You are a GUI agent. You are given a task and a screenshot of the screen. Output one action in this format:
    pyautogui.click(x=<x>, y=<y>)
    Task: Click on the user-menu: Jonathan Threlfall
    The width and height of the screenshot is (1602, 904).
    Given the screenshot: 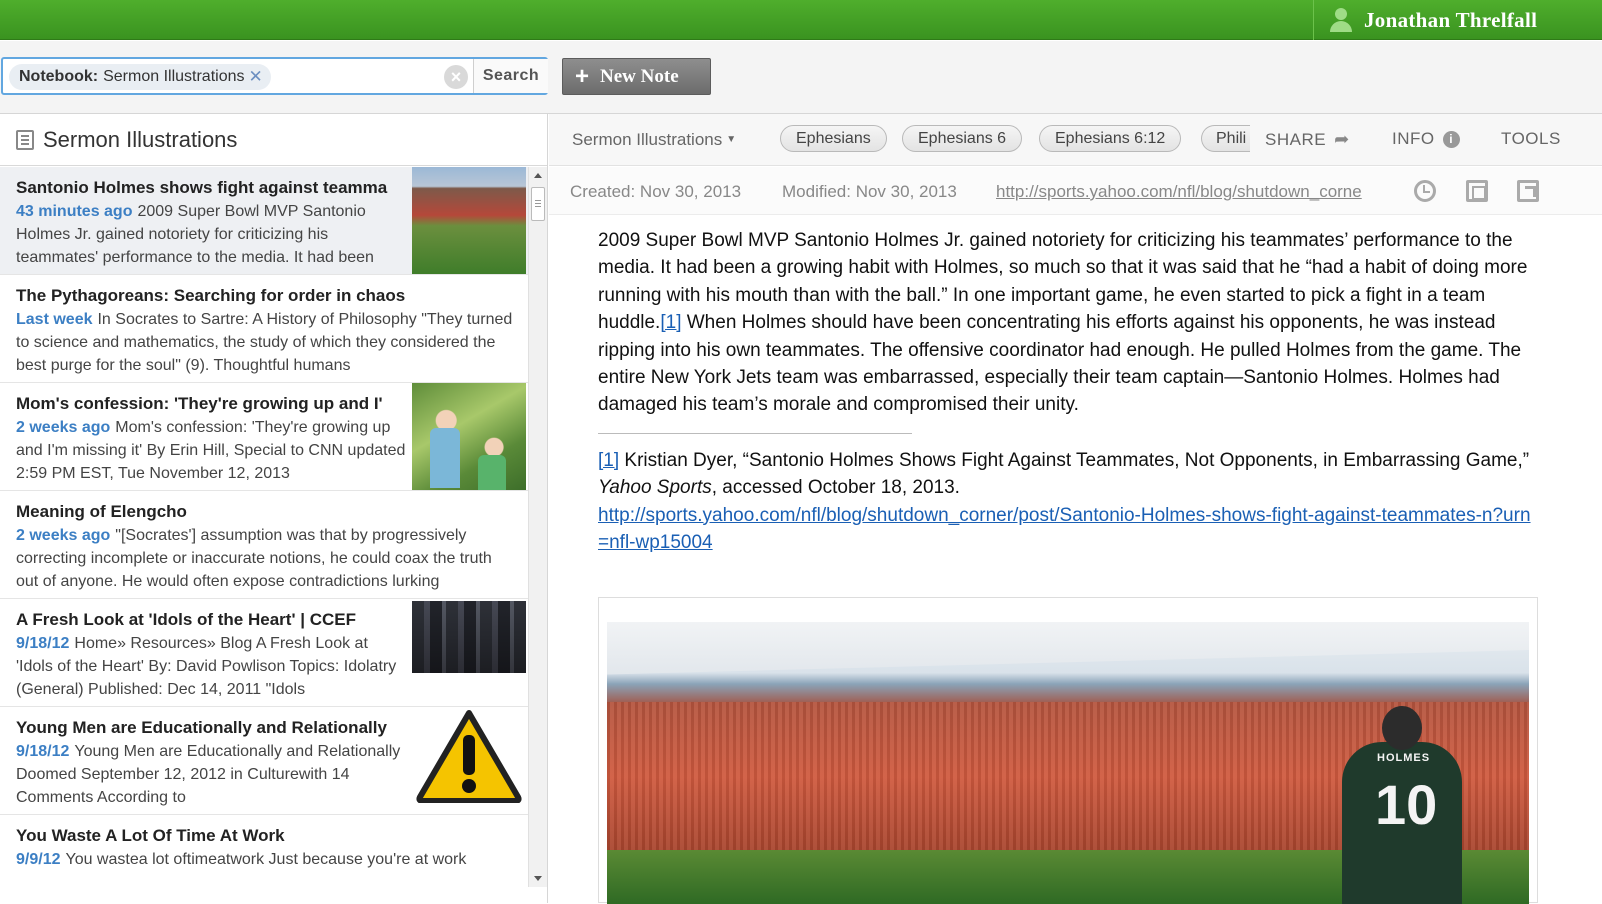 What is the action you would take?
    pyautogui.click(x=1457, y=20)
    